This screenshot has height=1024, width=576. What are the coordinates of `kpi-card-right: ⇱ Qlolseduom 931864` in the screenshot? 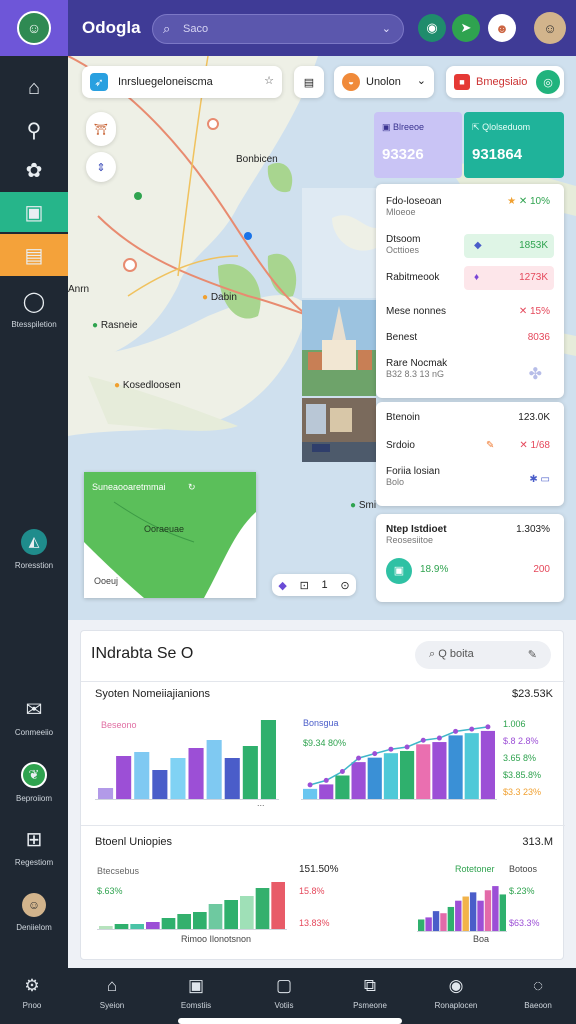 It's located at (514, 145).